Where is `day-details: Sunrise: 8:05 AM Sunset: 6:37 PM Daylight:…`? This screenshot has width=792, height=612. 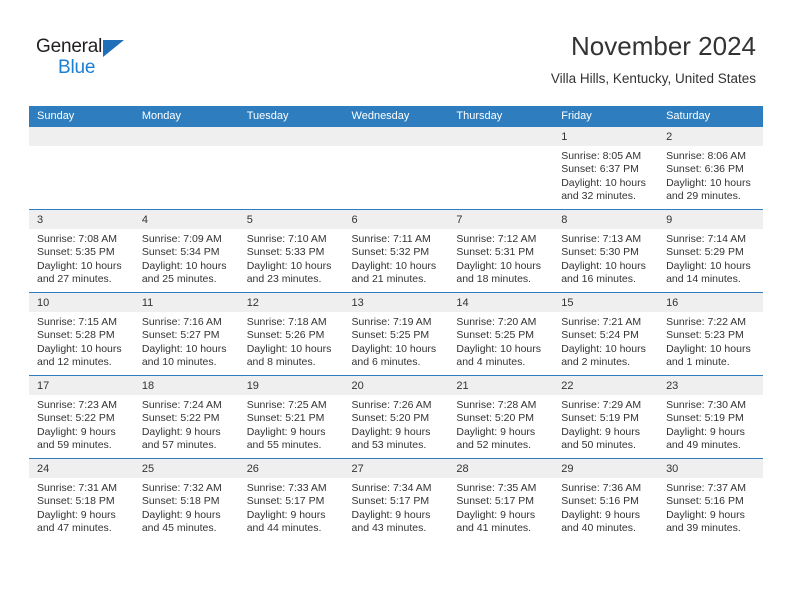
day-details: Sunrise: 8:05 AM Sunset: 6:37 PM Daylight:… is located at coordinates (605, 175).